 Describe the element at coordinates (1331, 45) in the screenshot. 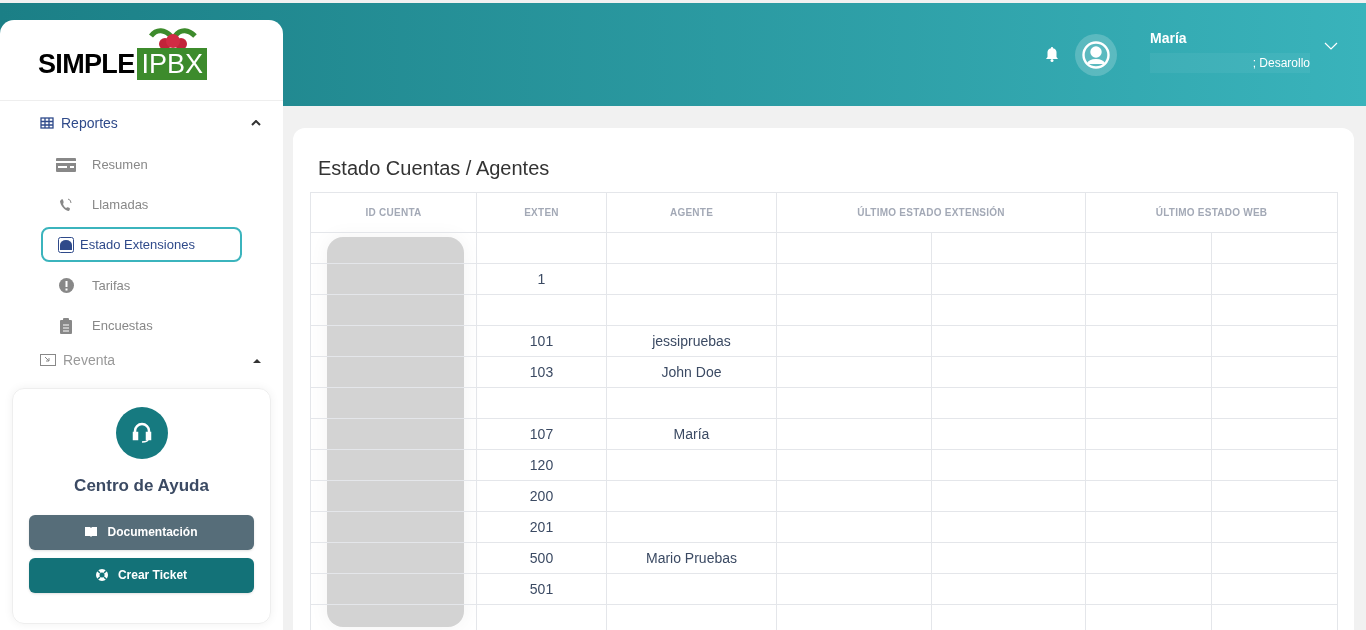

I see `chevron-down-icon` at that location.